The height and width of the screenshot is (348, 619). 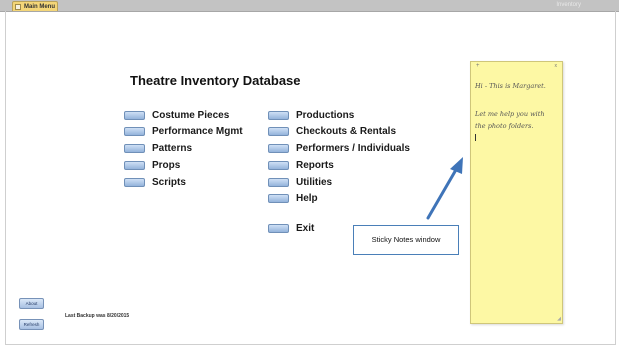 I want to click on sticky-notes-callout: Sticky Notes window, so click(x=406, y=240).